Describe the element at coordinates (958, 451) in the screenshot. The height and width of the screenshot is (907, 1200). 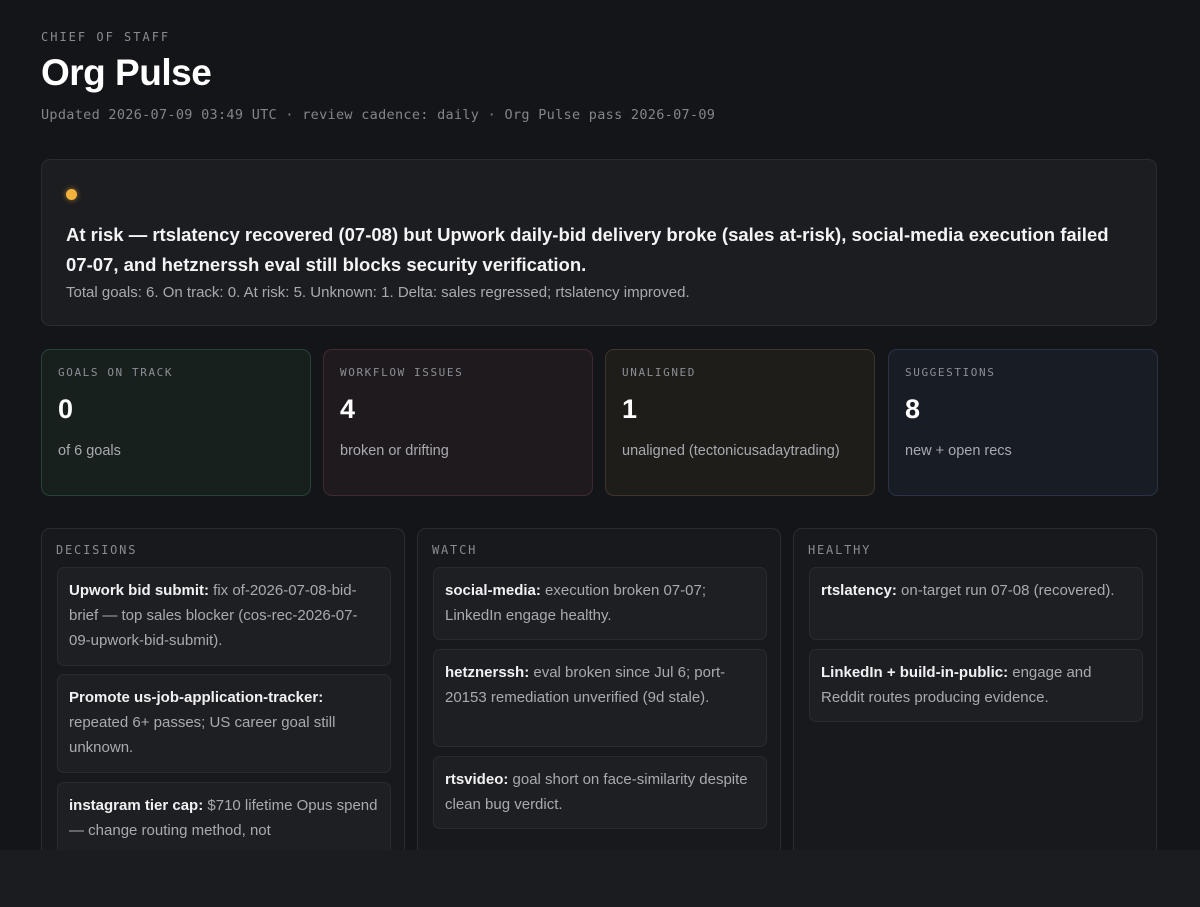
I see `kpi-caption: new + open recs` at that location.